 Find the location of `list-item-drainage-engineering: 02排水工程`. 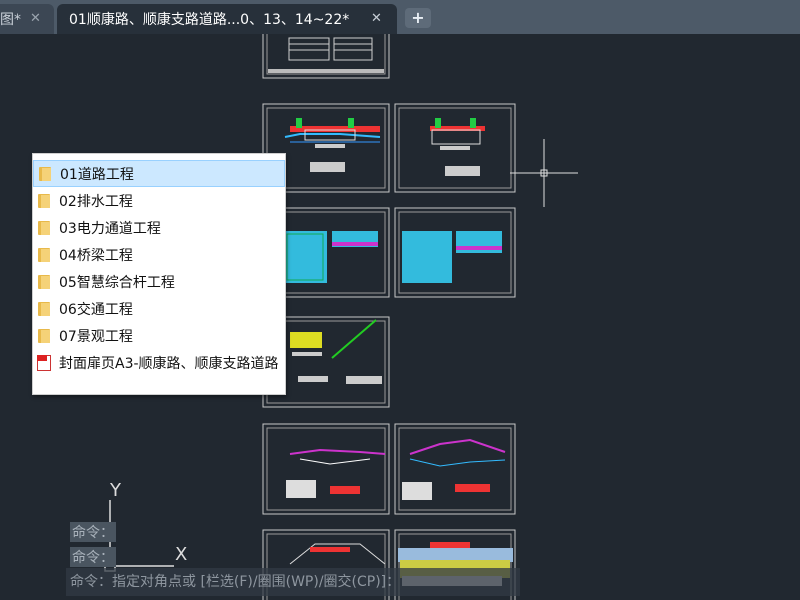

list-item-drainage-engineering: 02排水工程 is located at coordinates (159, 200).